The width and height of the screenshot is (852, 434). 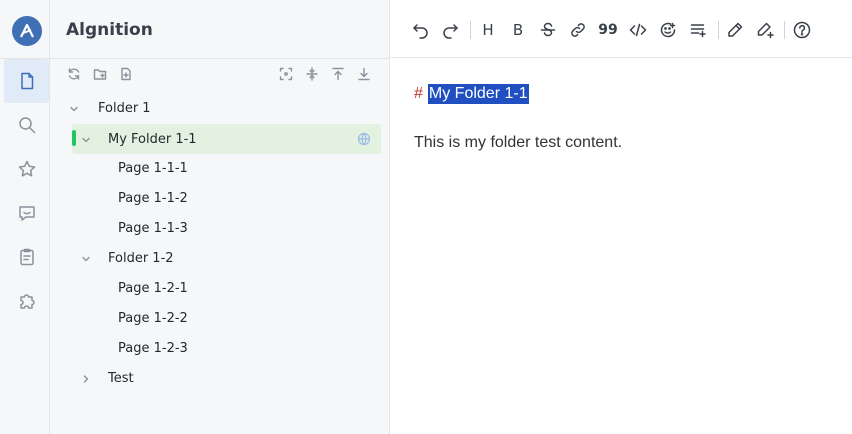 I want to click on nav-rail, so click(x=25, y=217).